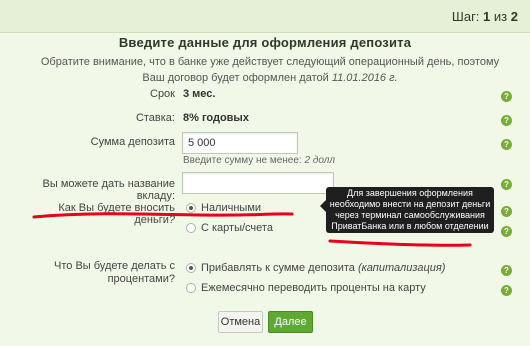 The height and width of the screenshot is (346, 530). I want to click on red-annotation-strokes, so click(252, 229).